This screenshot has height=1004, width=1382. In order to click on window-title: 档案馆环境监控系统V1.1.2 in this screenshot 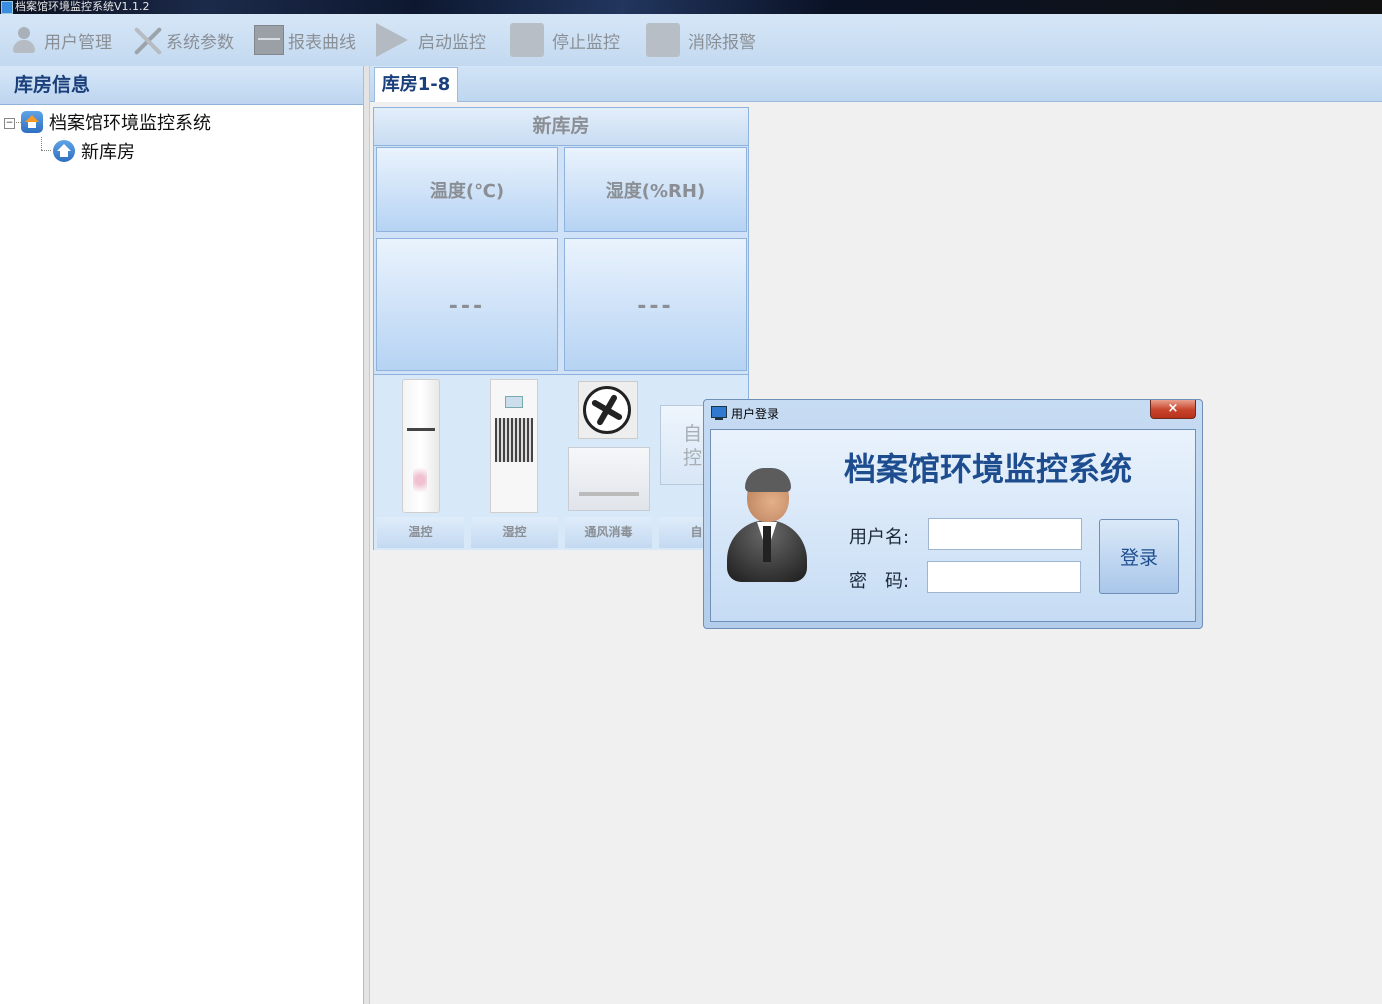, I will do `click(82, 6)`.